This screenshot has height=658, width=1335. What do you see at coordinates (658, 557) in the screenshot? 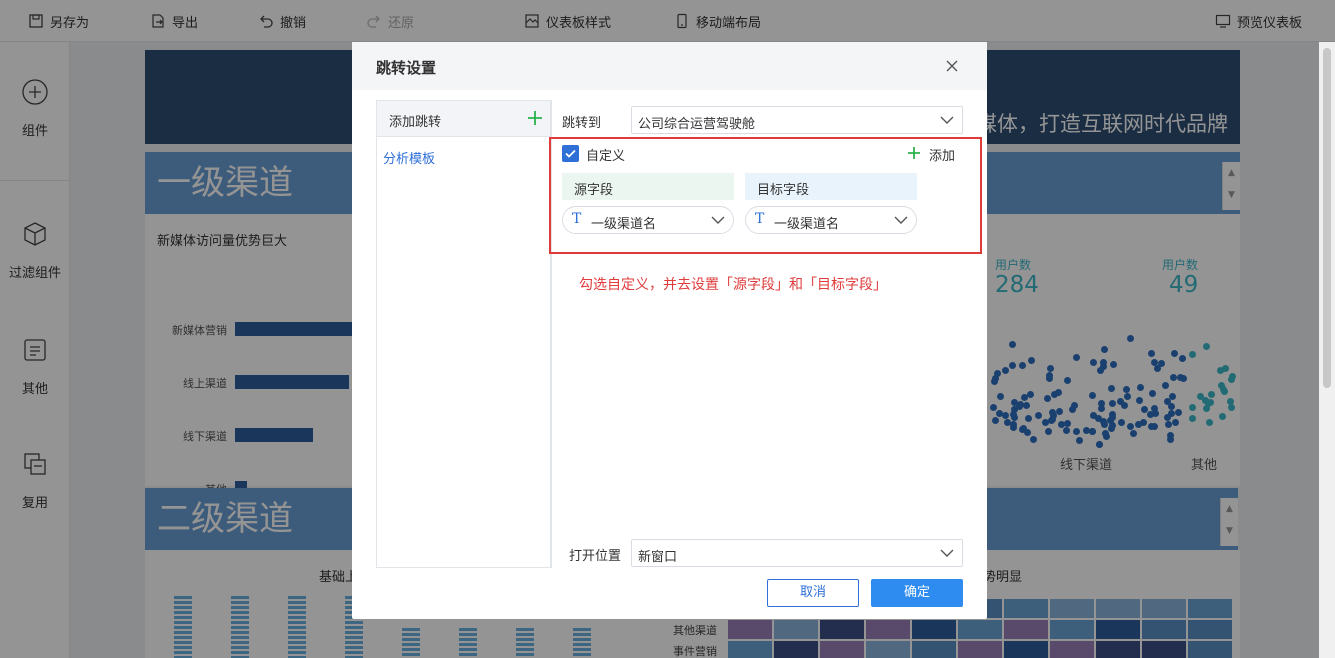
I see `open-position-value: 新窗口` at bounding box center [658, 557].